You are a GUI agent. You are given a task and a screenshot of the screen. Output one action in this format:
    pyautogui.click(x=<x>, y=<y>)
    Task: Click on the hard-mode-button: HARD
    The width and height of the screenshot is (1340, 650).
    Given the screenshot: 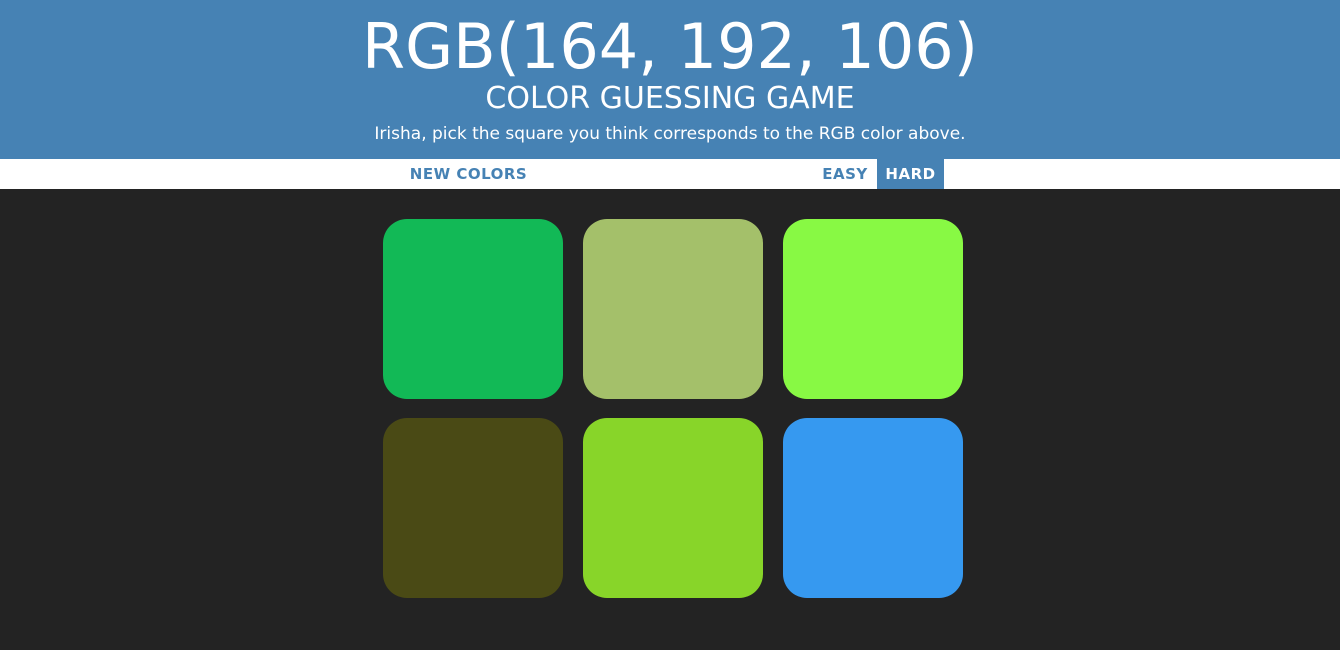 What is the action you would take?
    pyautogui.click(x=910, y=174)
    